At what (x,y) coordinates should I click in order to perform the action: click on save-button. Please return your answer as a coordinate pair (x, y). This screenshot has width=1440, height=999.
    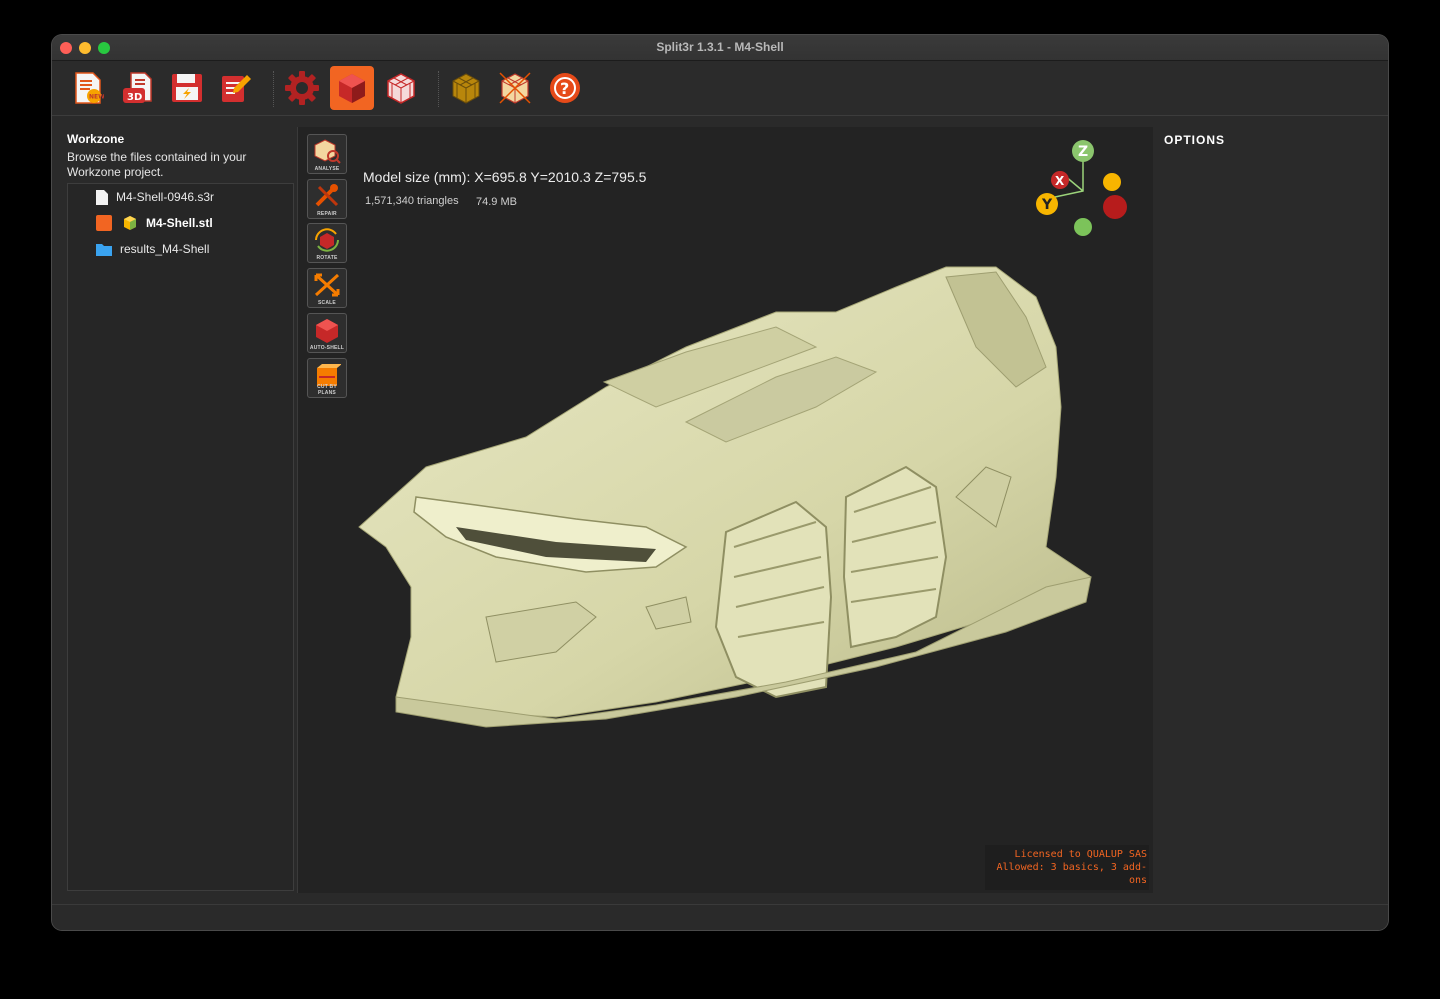
    Looking at the image, I should click on (187, 88).